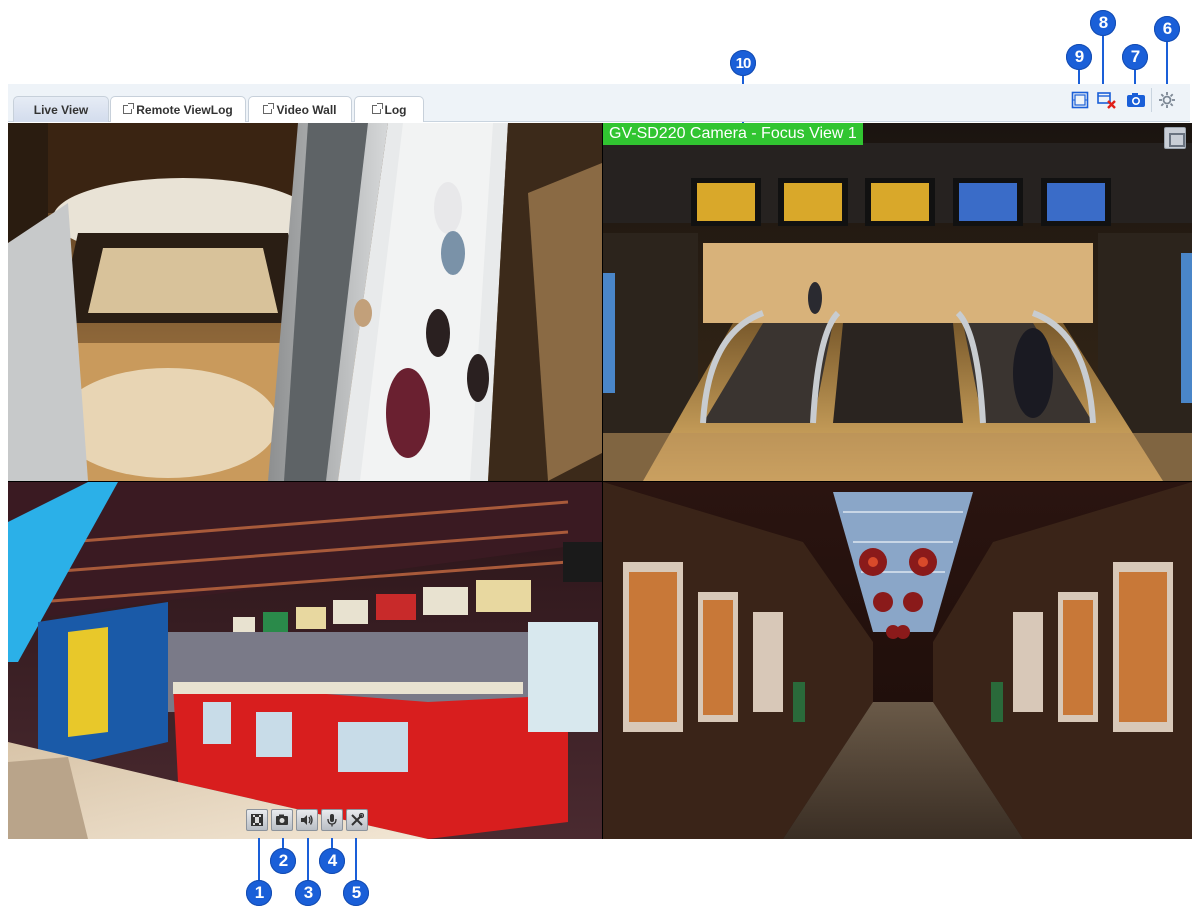  I want to click on camera-control-toolbar, so click(311, 820).